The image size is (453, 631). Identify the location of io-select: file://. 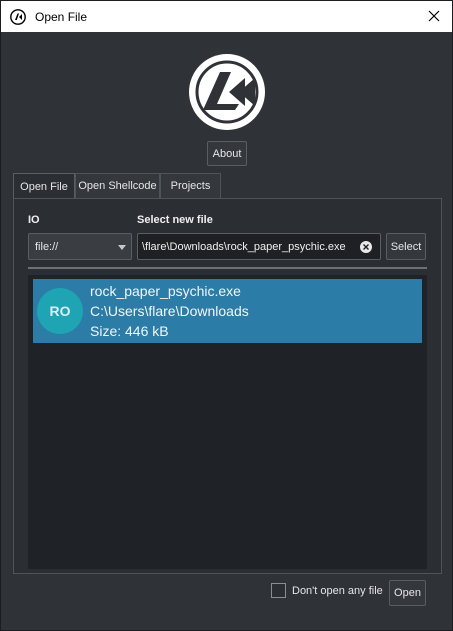
(80, 246).